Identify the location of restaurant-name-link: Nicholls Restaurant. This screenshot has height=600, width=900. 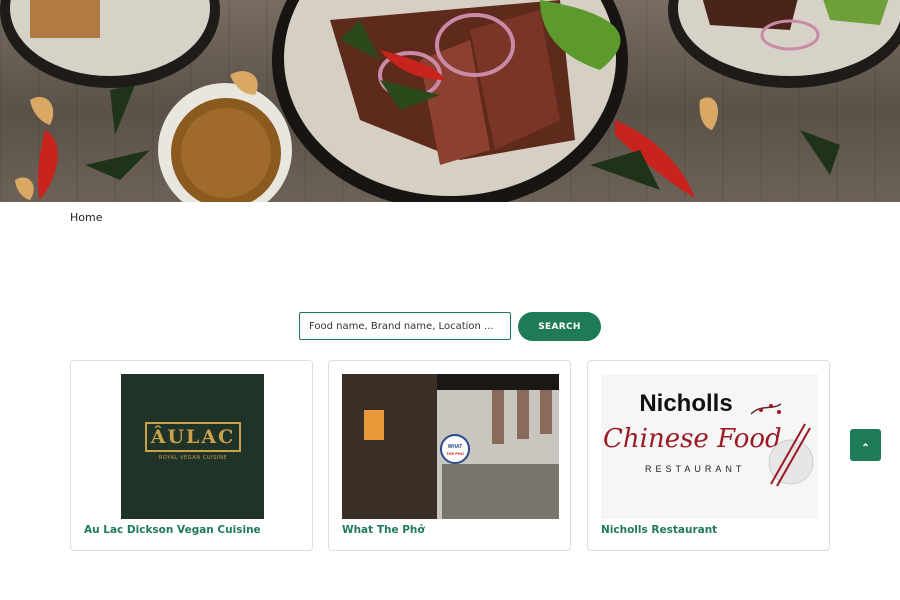
(659, 530).